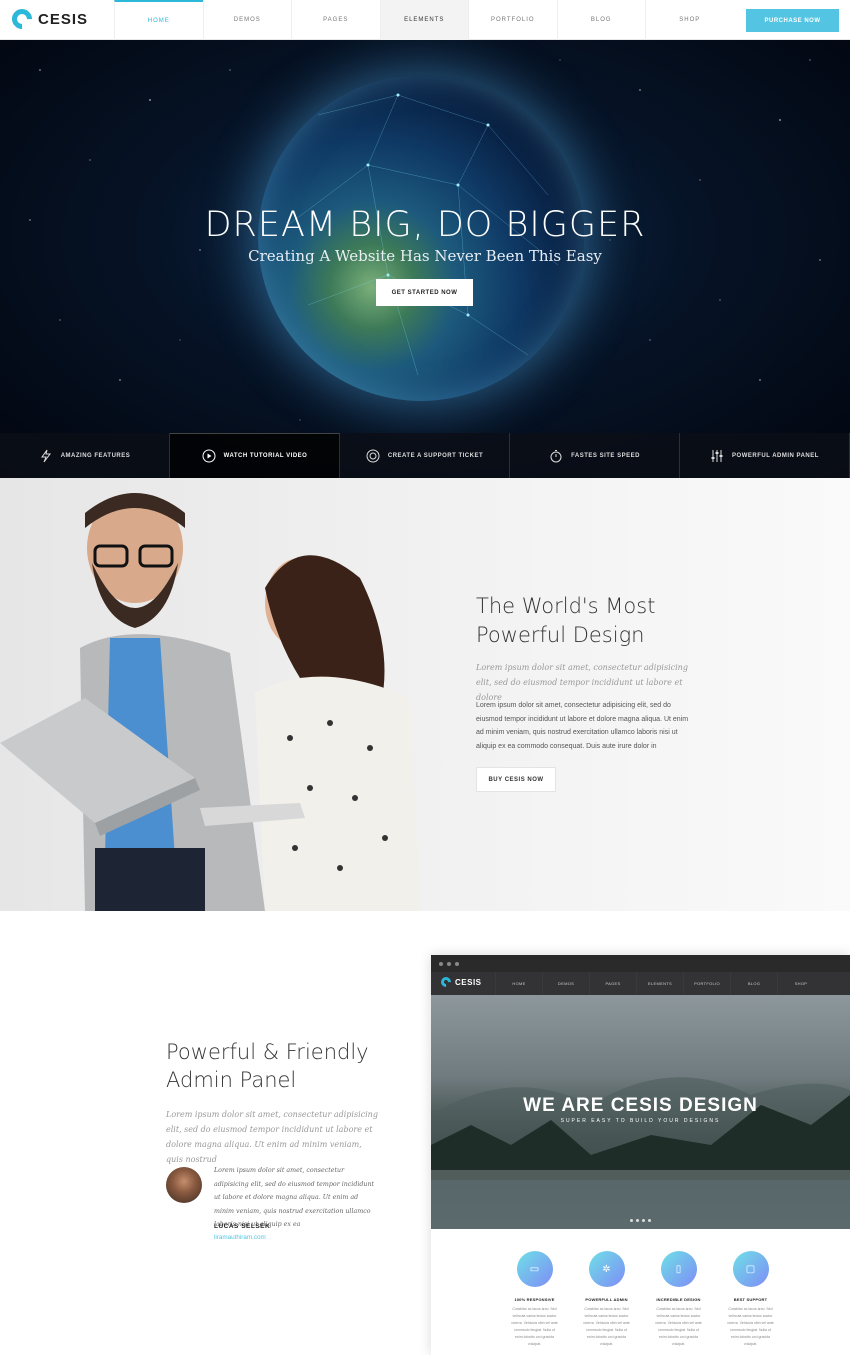 The height and width of the screenshot is (1355, 850). Describe the element at coordinates (63, 19) in the screenshot. I see `logo-text: CESIS` at that location.